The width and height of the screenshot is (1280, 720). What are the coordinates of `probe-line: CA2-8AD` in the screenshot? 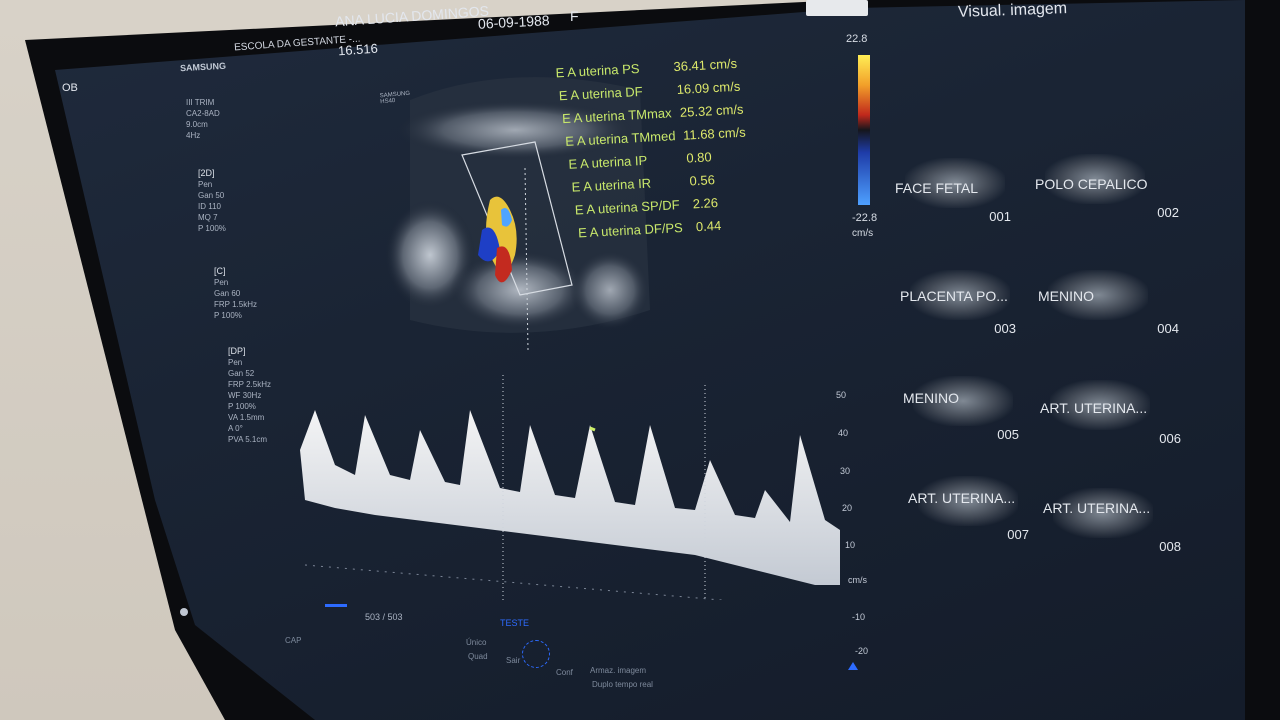 It's located at (203, 113).